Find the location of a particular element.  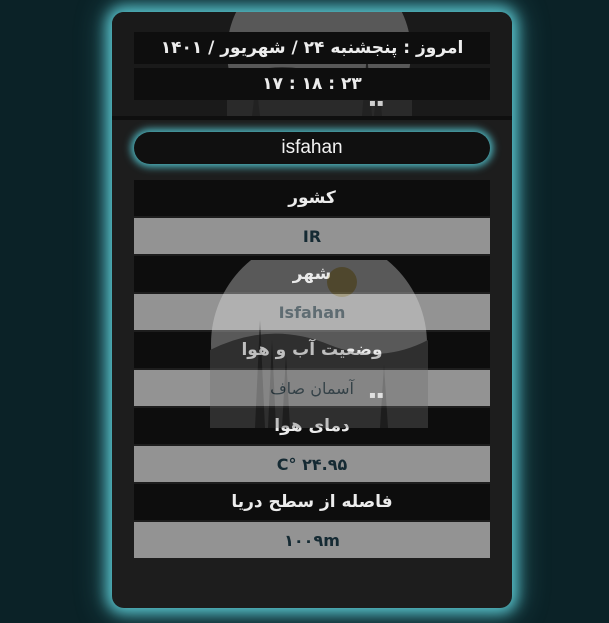

country-label: کشور is located at coordinates (312, 199).